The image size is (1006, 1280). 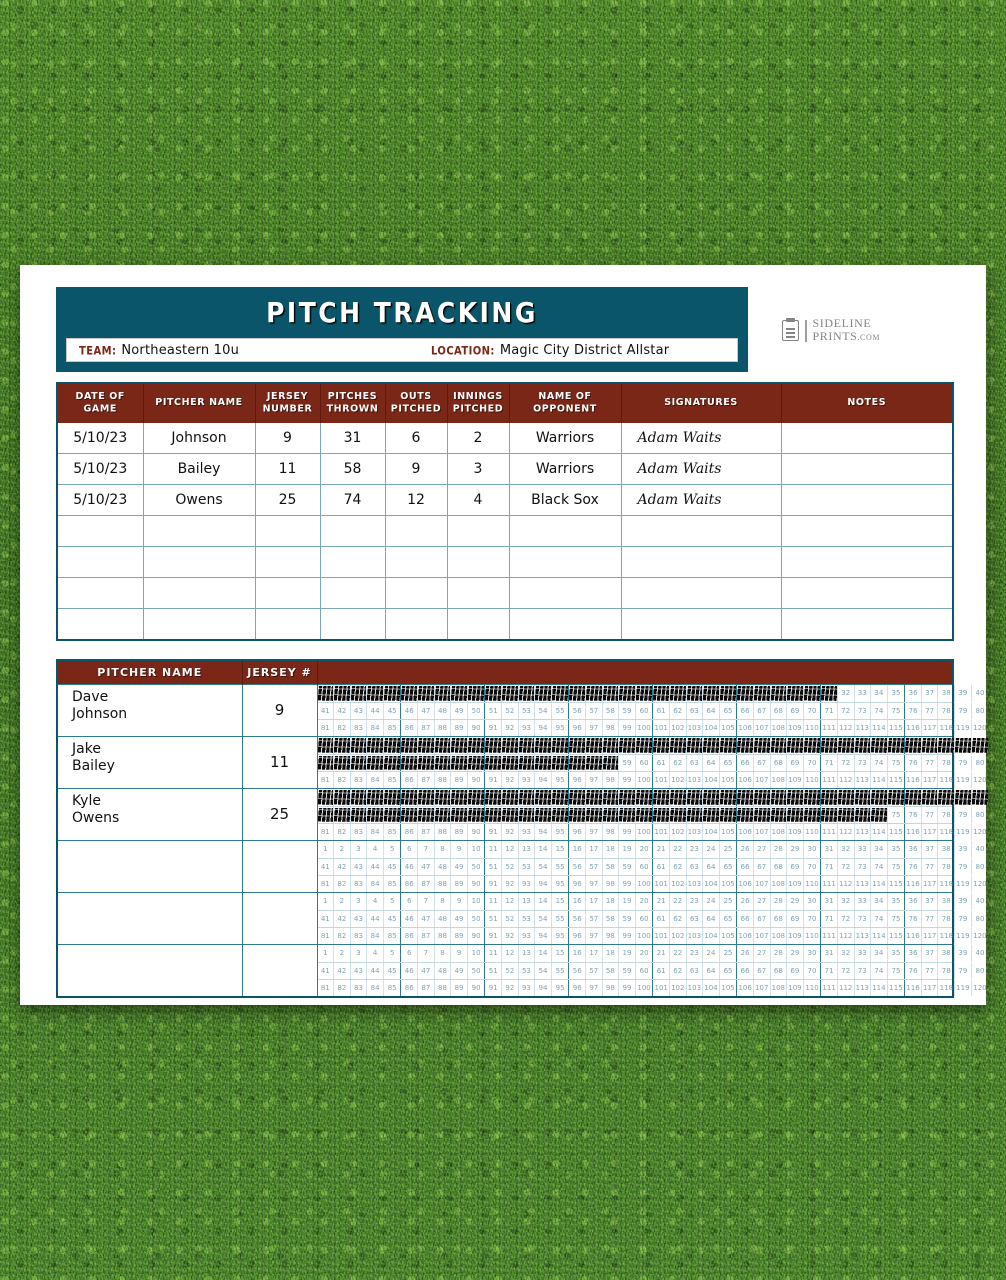 What do you see at coordinates (565, 469) in the screenshot?
I see `cell-opponent: Warriors` at bounding box center [565, 469].